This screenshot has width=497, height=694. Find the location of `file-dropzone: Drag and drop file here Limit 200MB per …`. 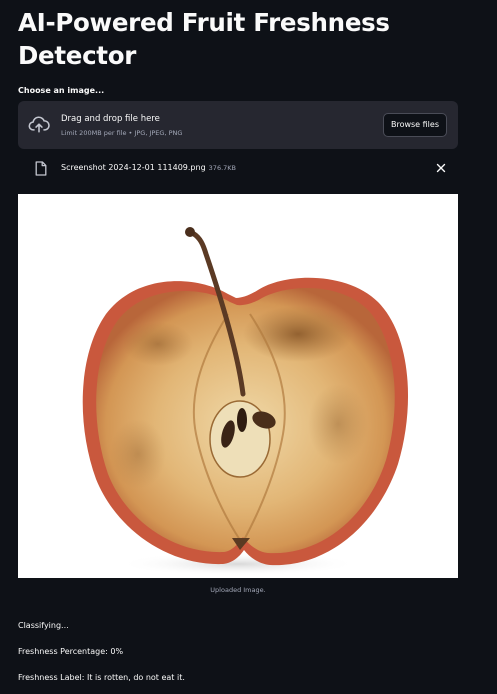

file-dropzone: Drag and drop file here Limit 200MB per … is located at coordinates (238, 125).